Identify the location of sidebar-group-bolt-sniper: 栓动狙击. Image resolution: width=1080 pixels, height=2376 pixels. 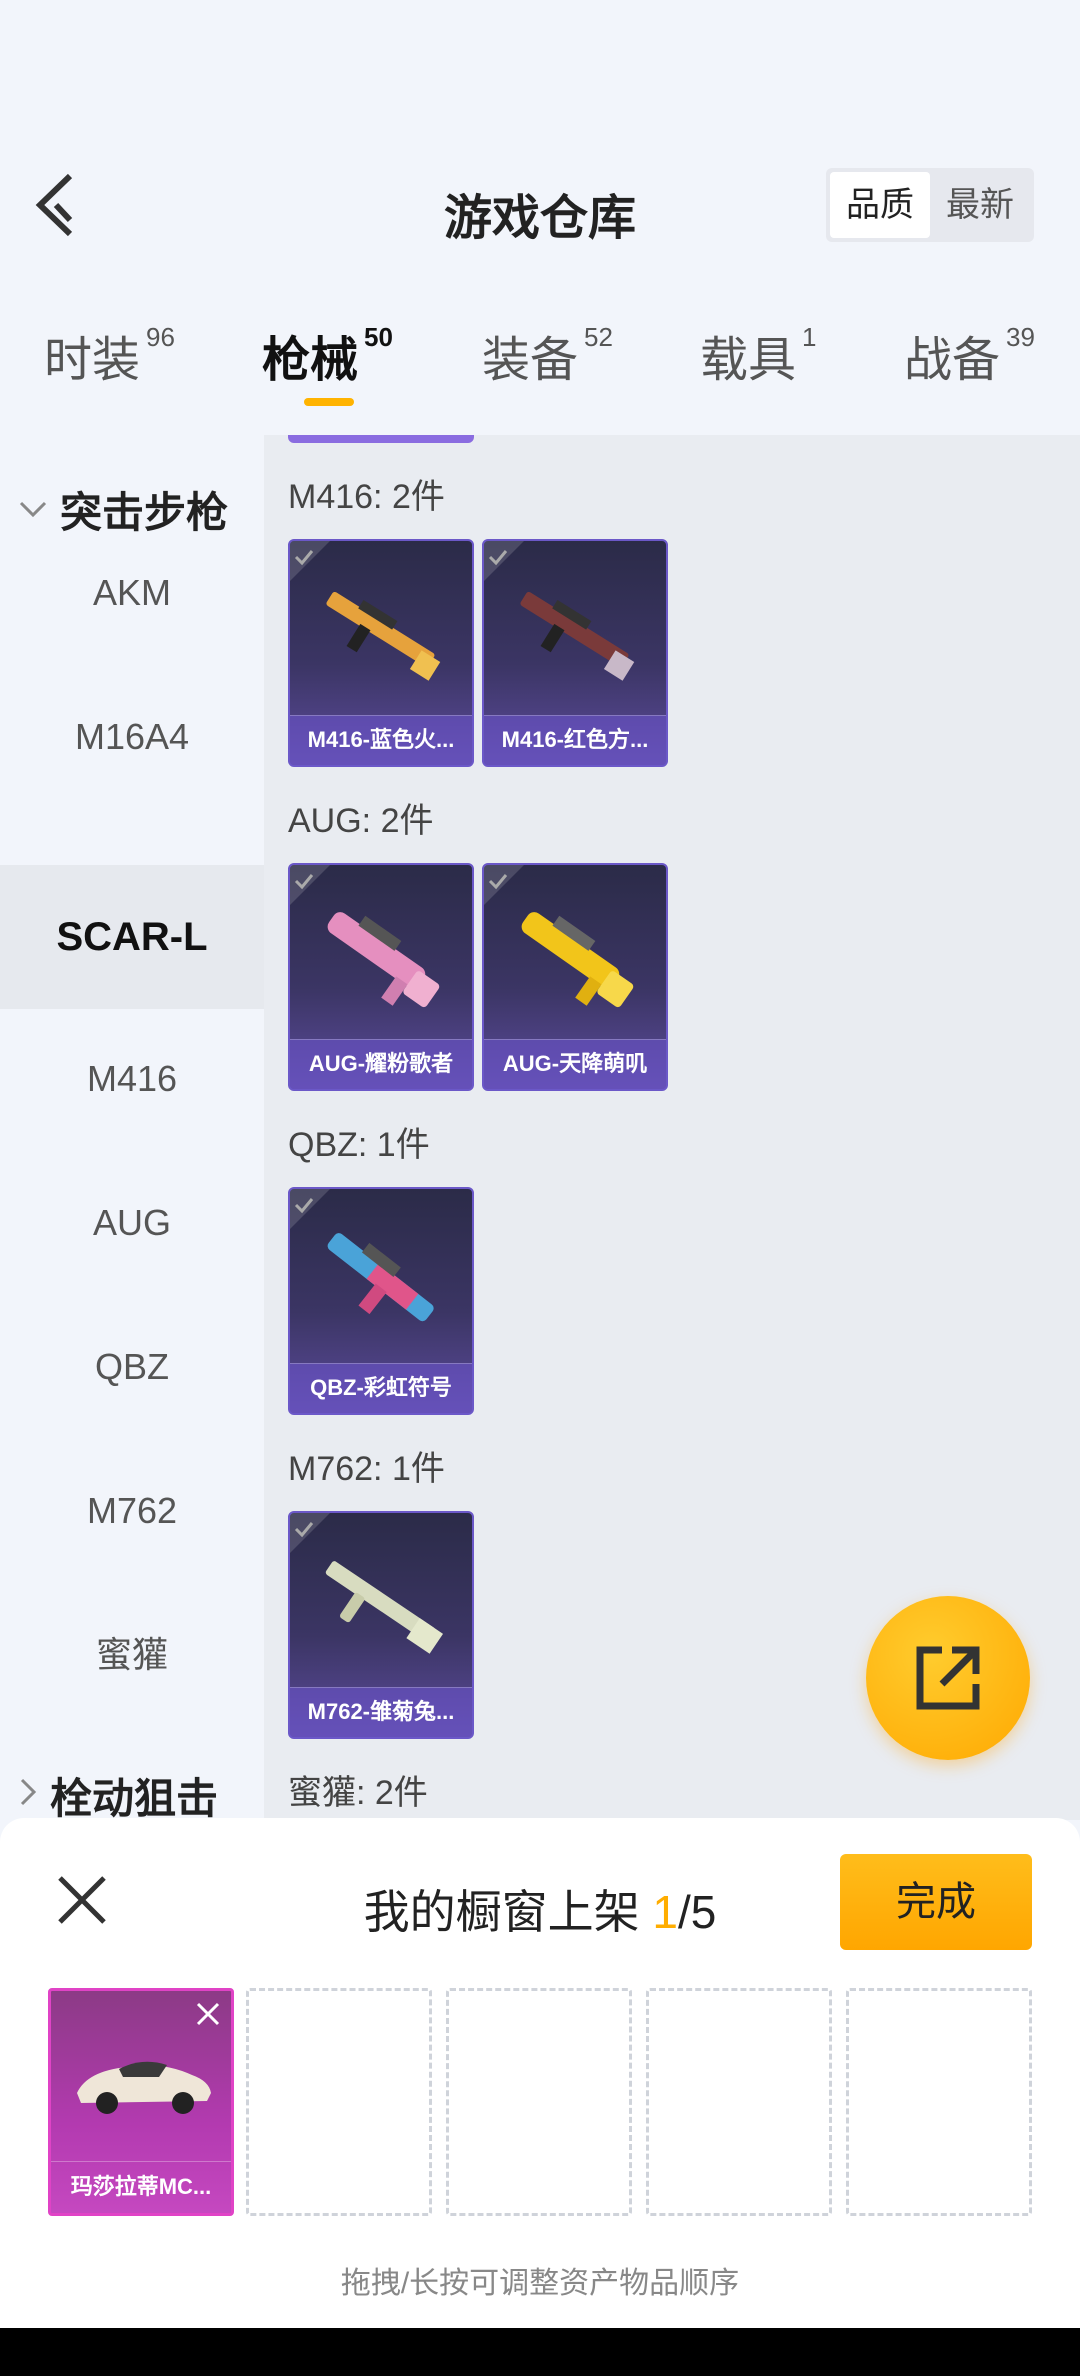
(118, 1792).